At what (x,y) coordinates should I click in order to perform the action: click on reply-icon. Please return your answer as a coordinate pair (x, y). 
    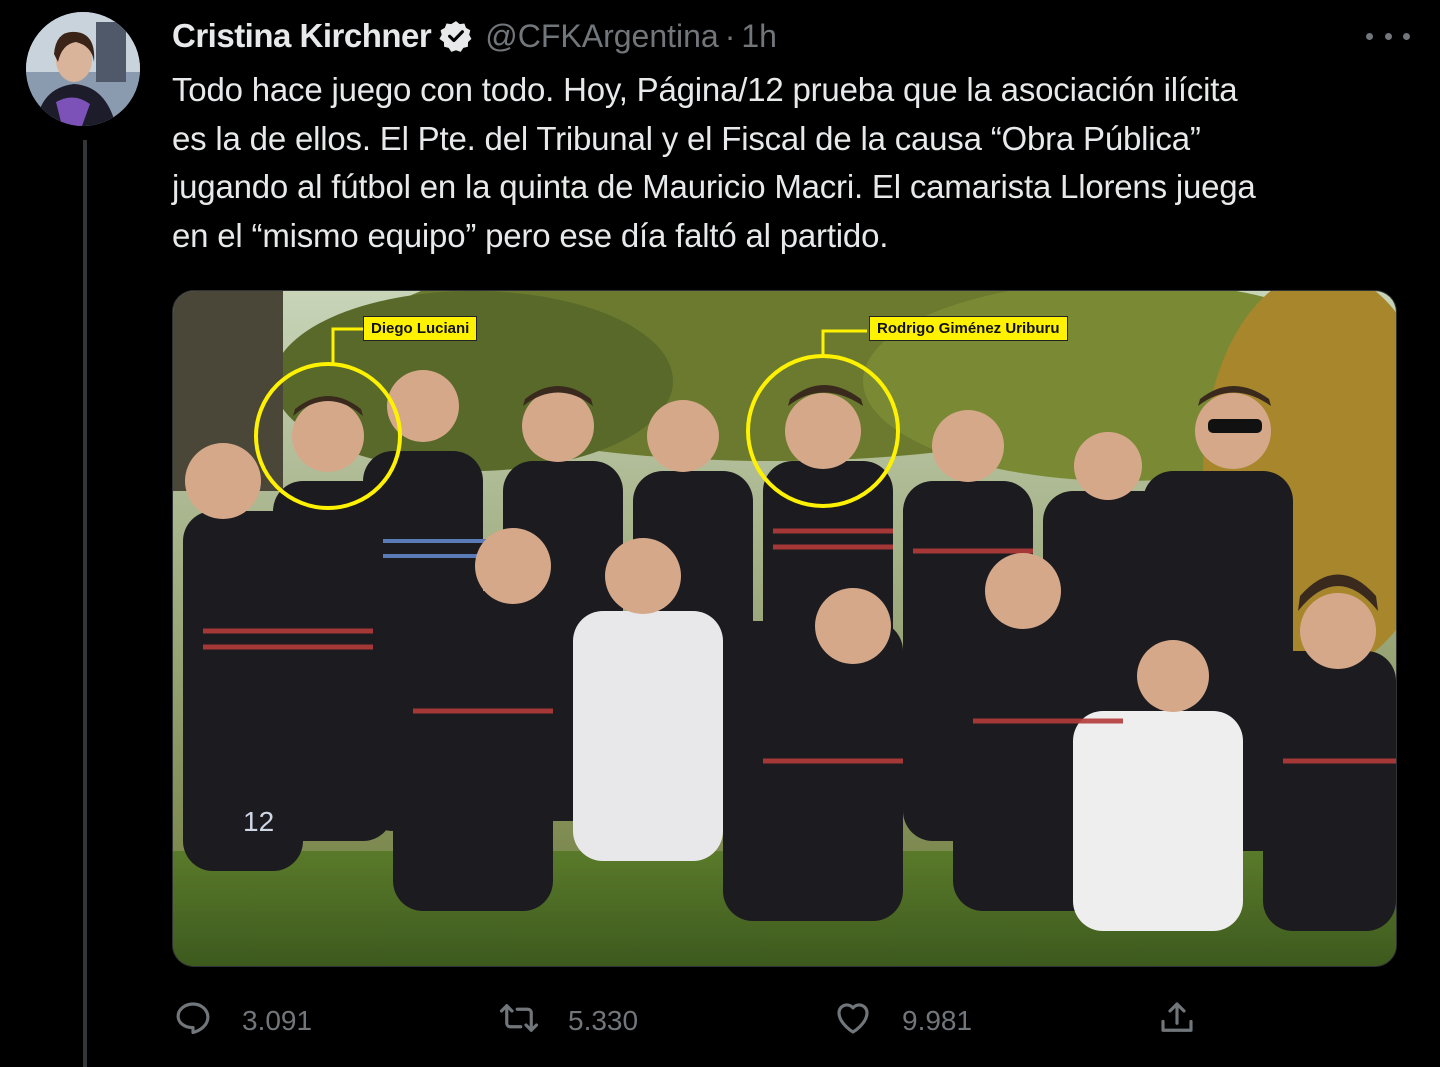
    Looking at the image, I should click on (193, 1021).